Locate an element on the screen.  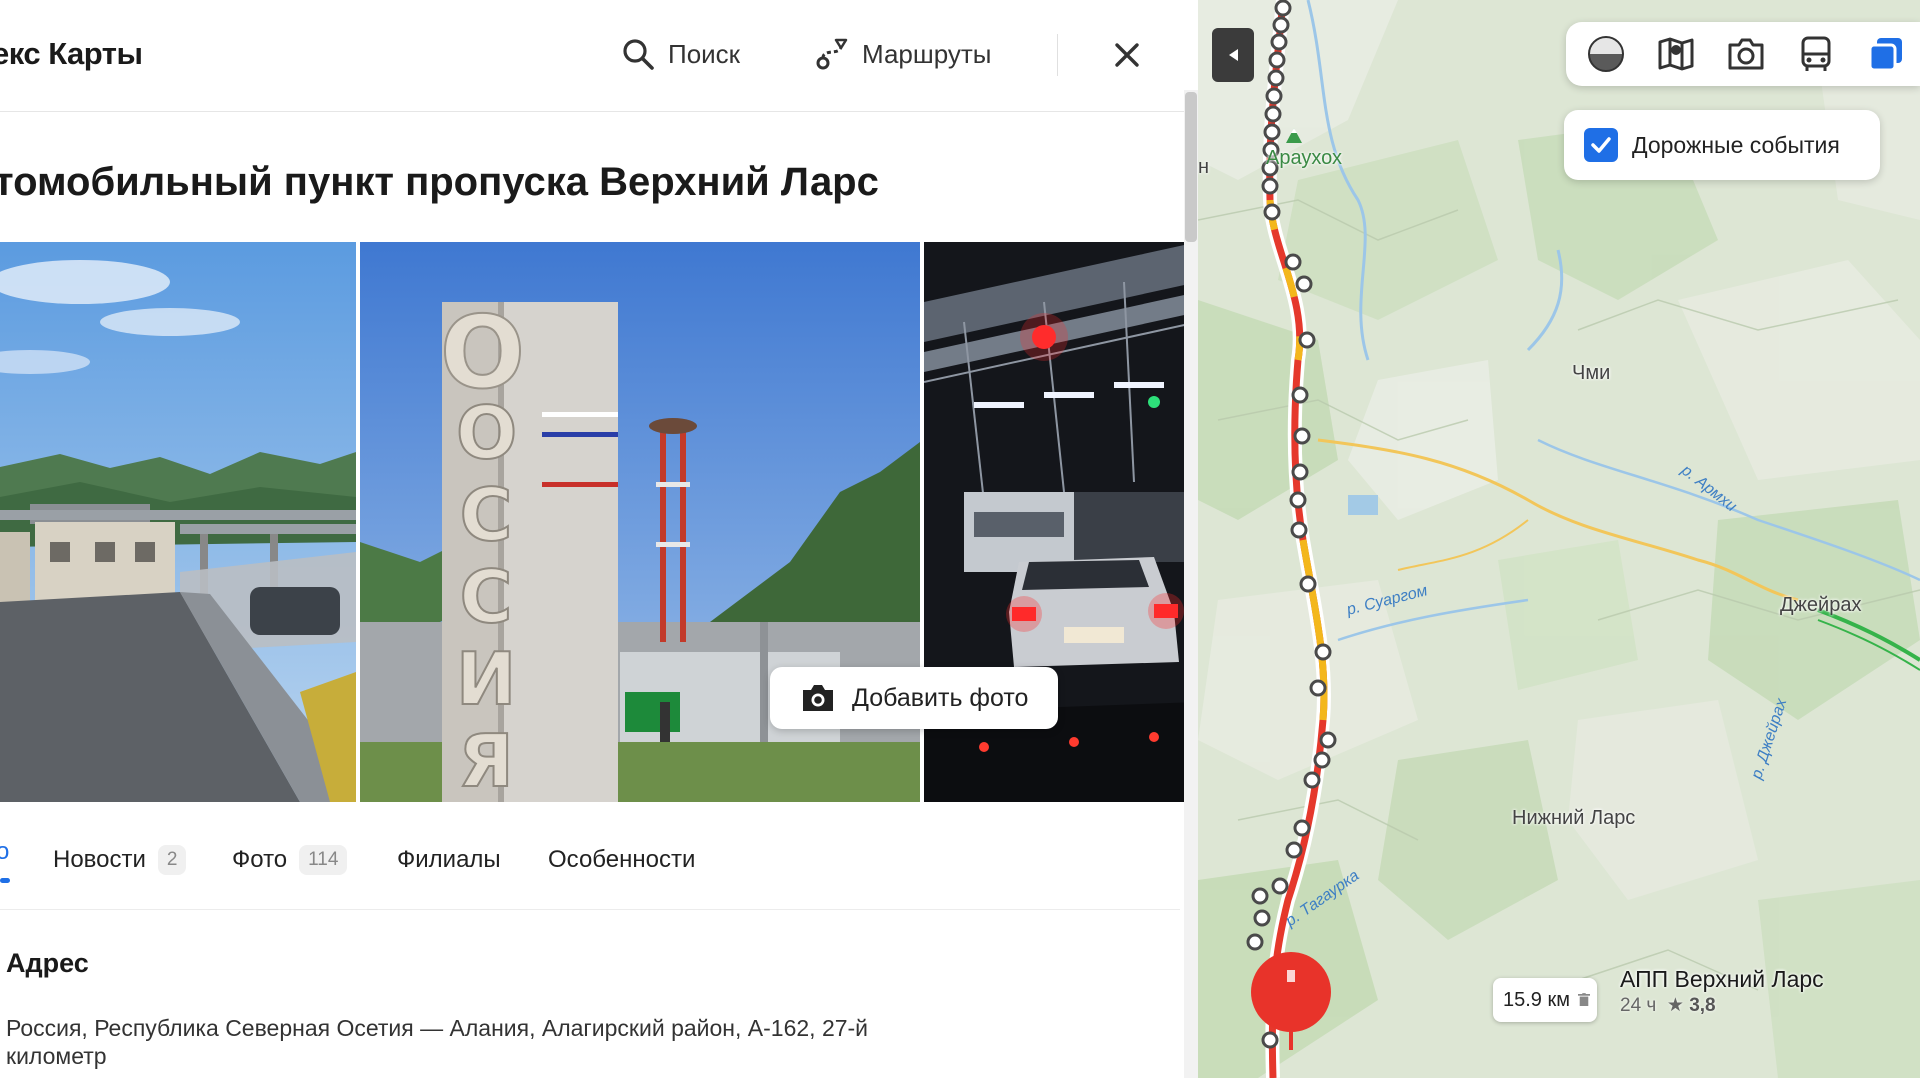
poi-rating: 3,8 is located at coordinates (1702, 1005).